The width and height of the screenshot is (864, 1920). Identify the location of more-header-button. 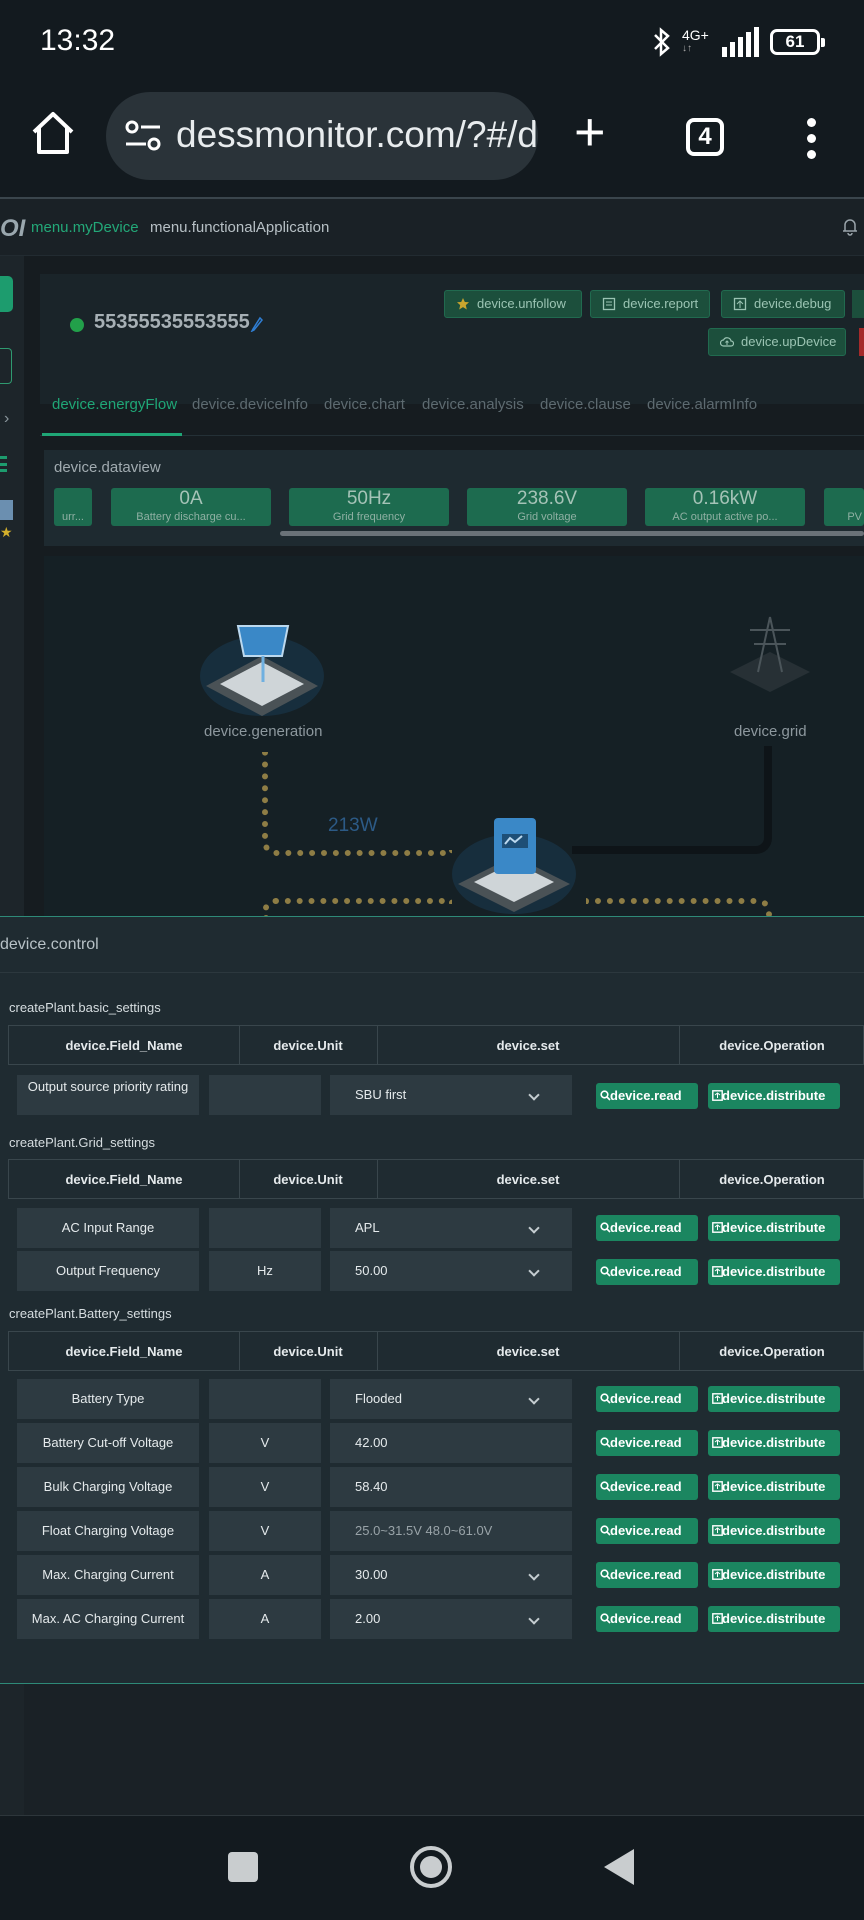
(858, 304).